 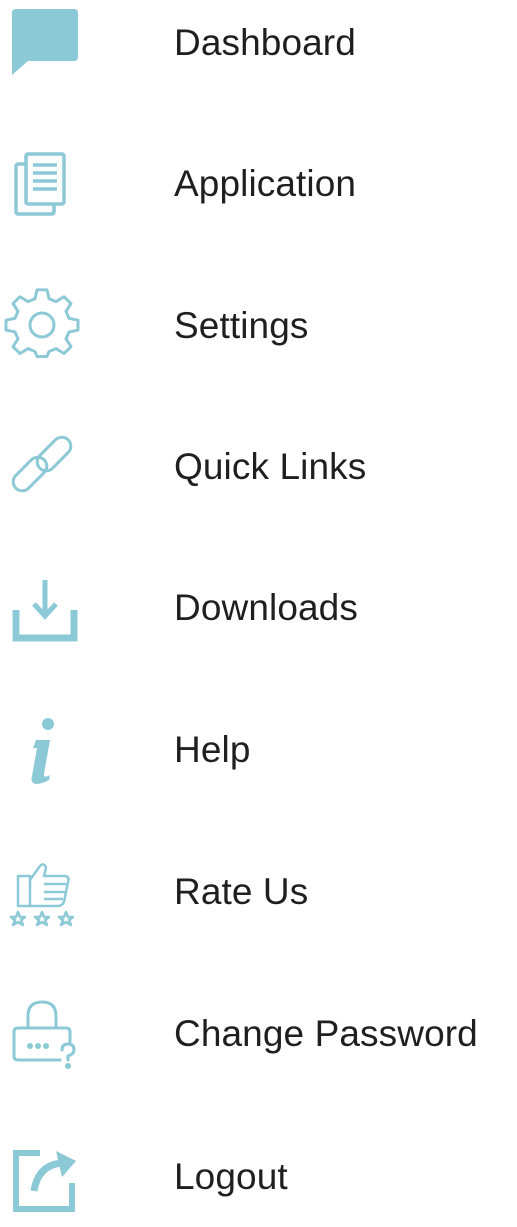 I want to click on menu-item-change-password: Change Password, so click(x=258, y=1034).